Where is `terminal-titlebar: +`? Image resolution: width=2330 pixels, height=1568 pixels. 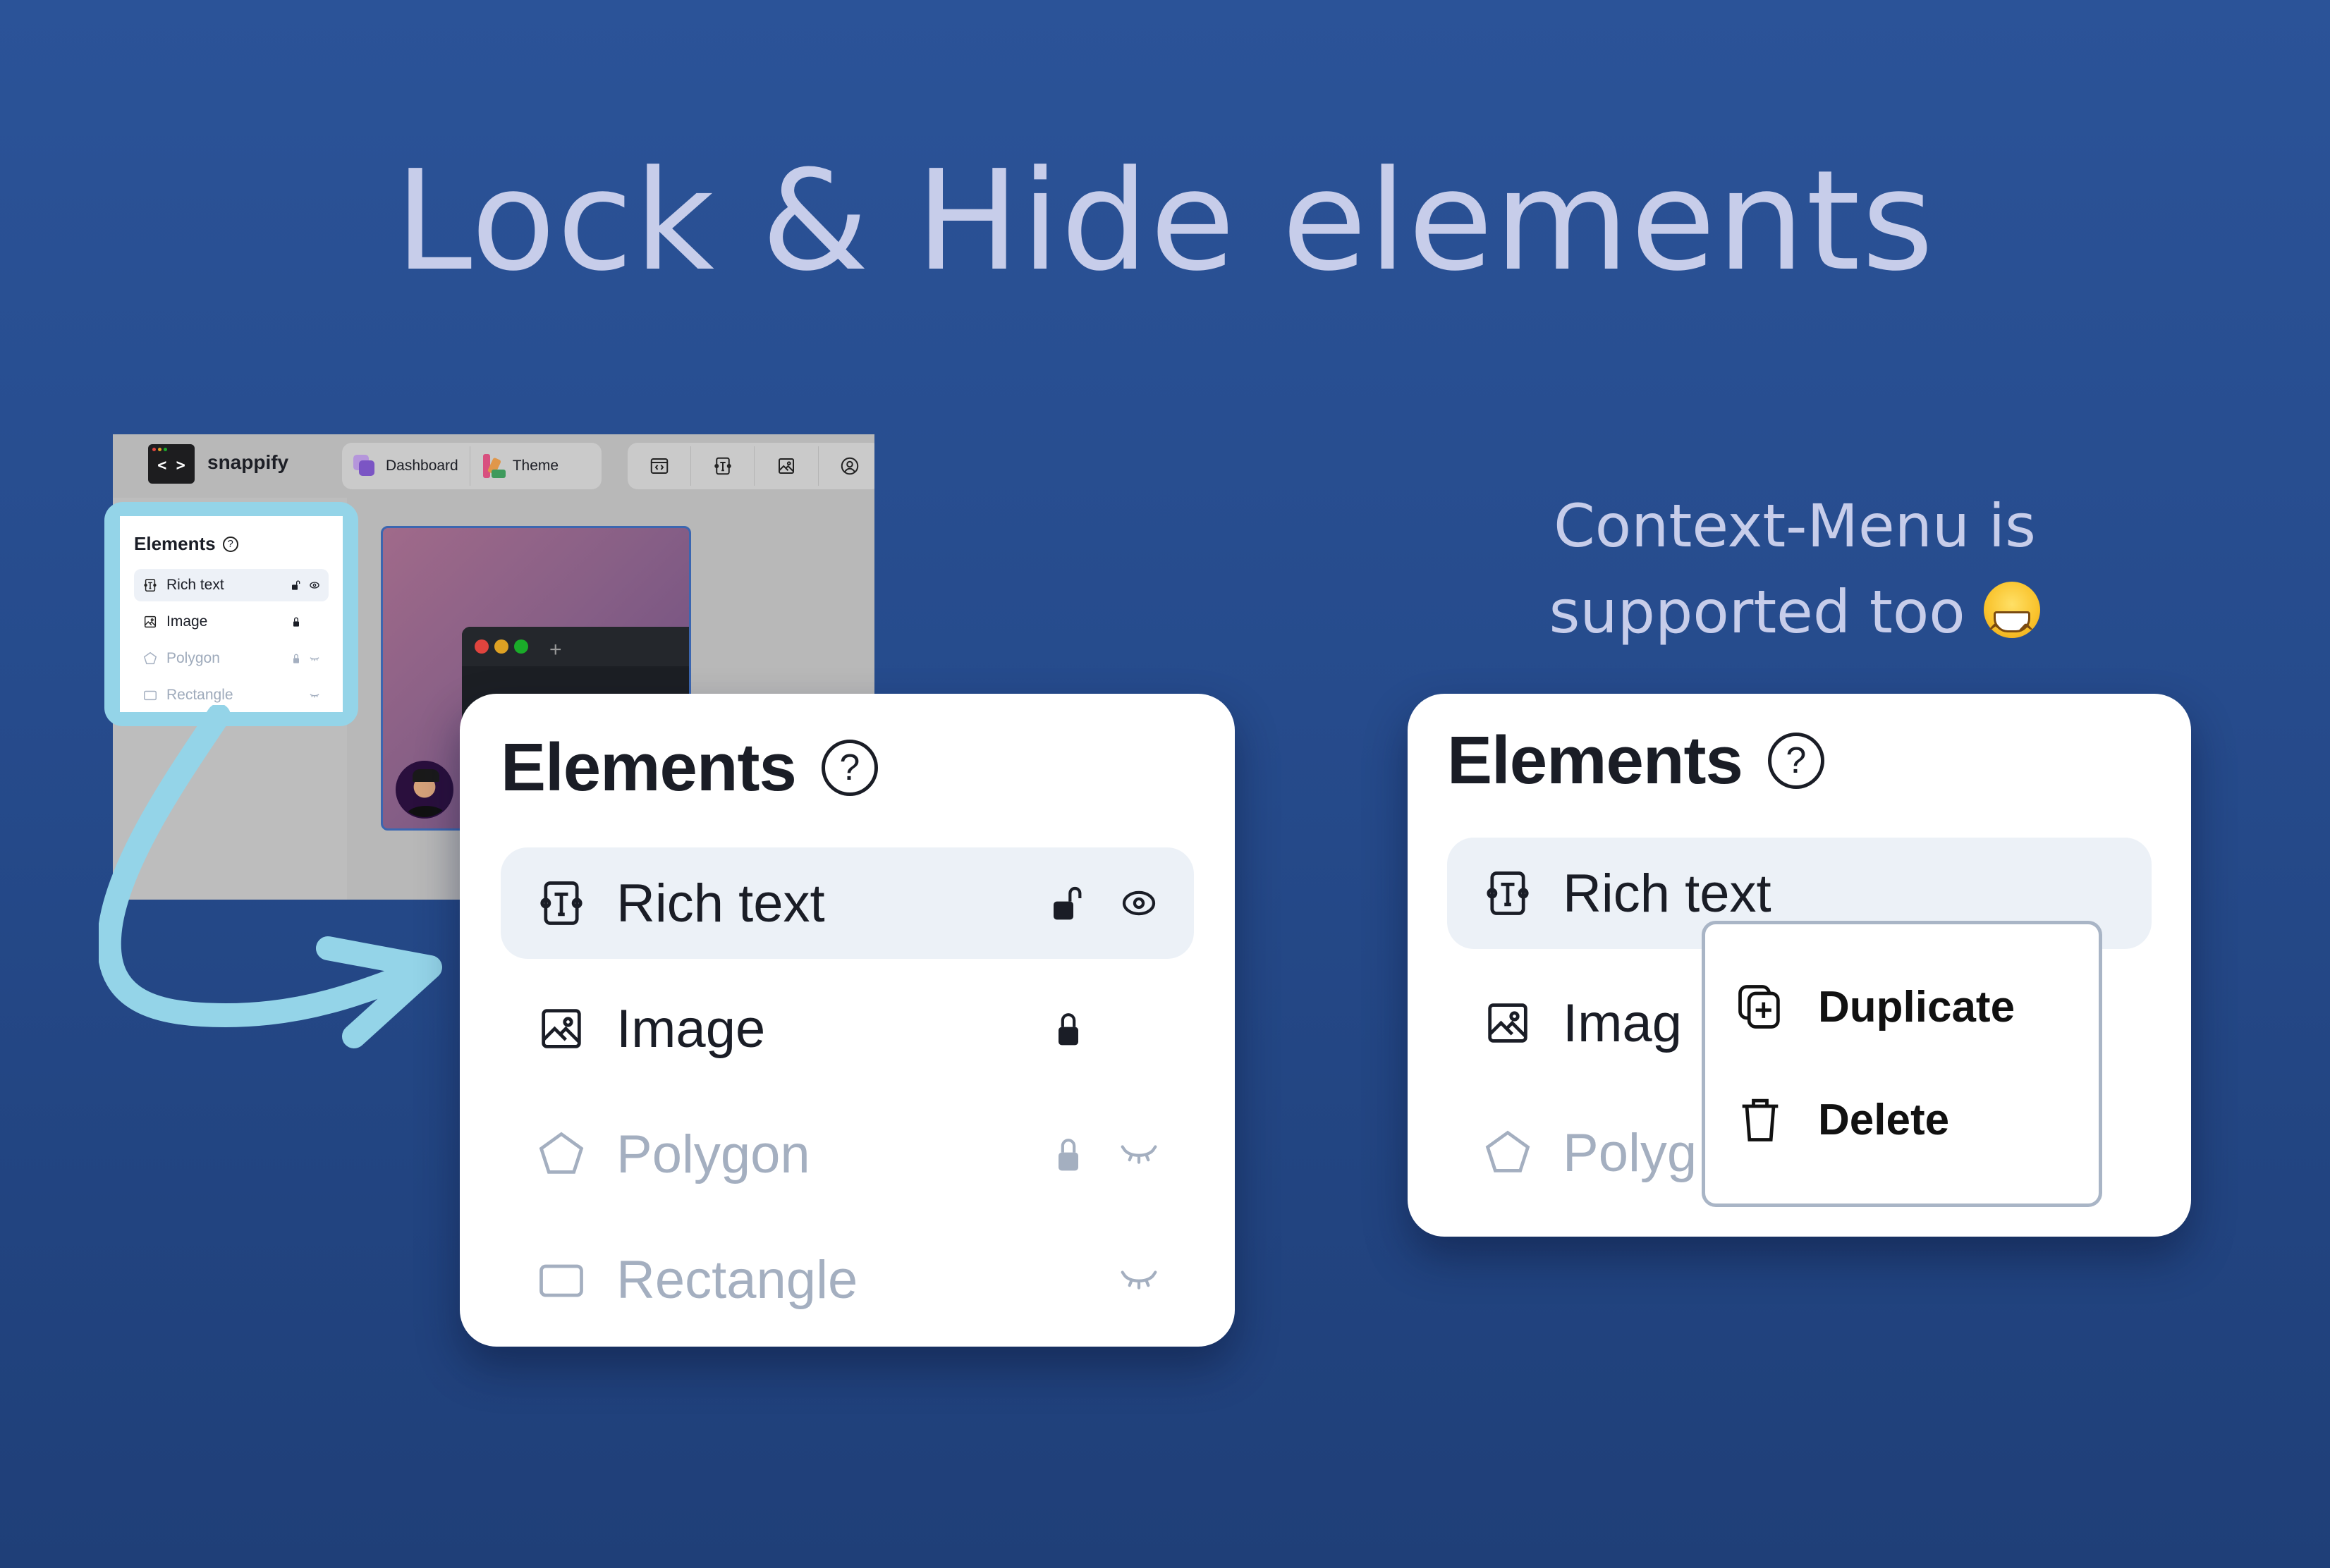
terminal-titlebar: + is located at coordinates (575, 646).